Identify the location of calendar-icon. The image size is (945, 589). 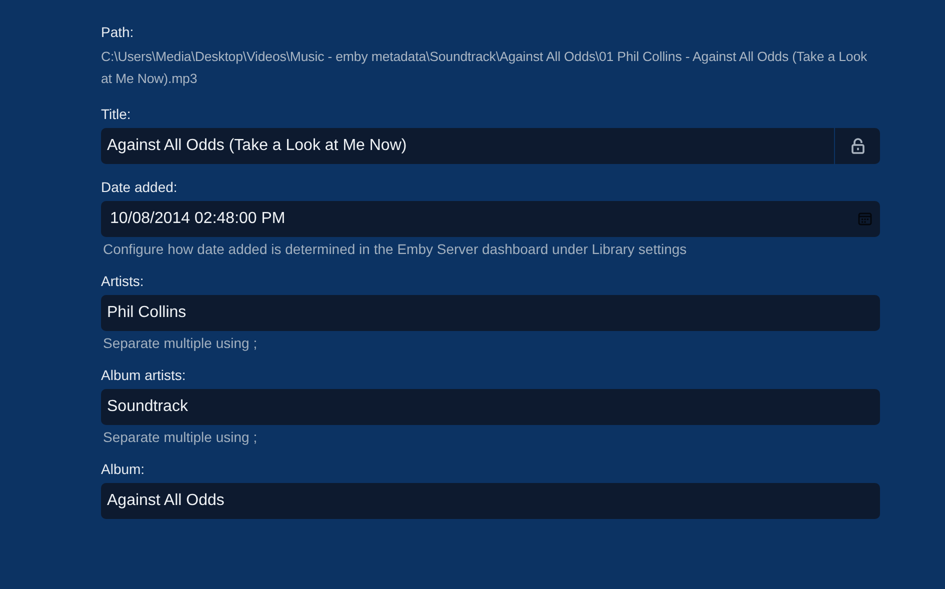
(865, 219).